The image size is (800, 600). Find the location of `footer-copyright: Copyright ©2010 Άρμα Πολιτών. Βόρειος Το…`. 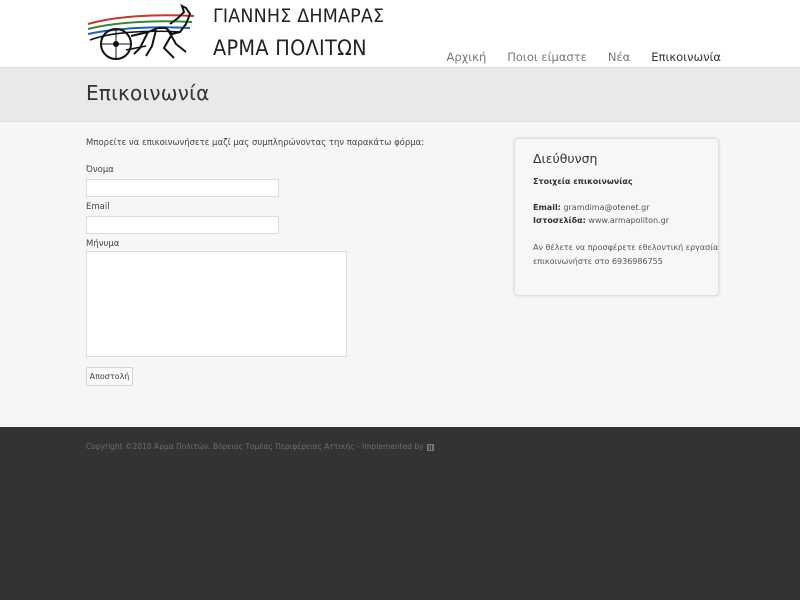

footer-copyright: Copyright ©2010 Άρμα Πολιτών. Βόρειος Το… is located at coordinates (260, 446).